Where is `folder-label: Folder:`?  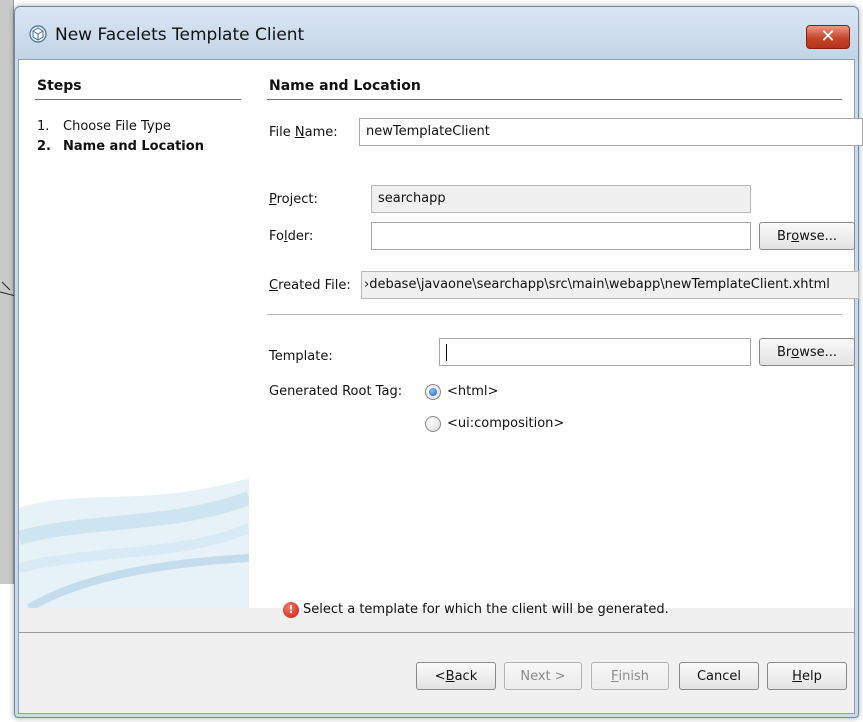
folder-label: Folder: is located at coordinates (291, 236).